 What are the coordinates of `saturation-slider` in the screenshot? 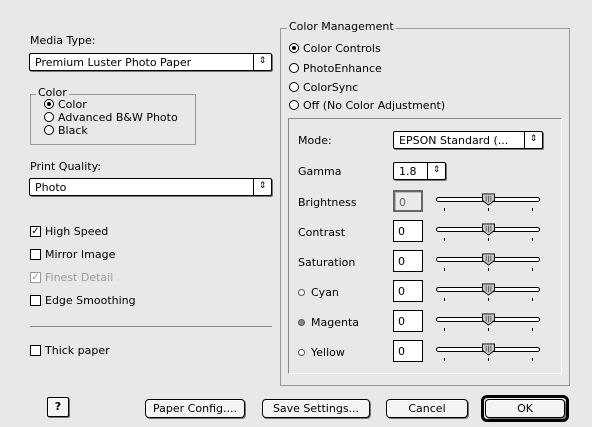 It's located at (488, 262).